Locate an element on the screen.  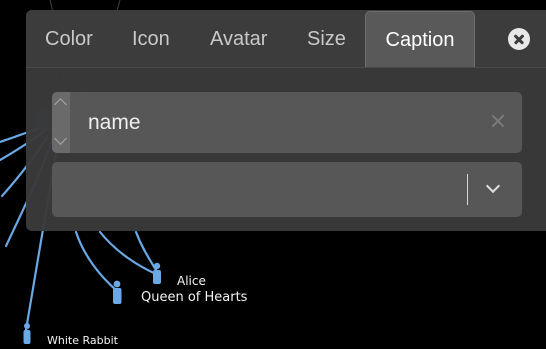
reorder-stepper is located at coordinates (61, 122).